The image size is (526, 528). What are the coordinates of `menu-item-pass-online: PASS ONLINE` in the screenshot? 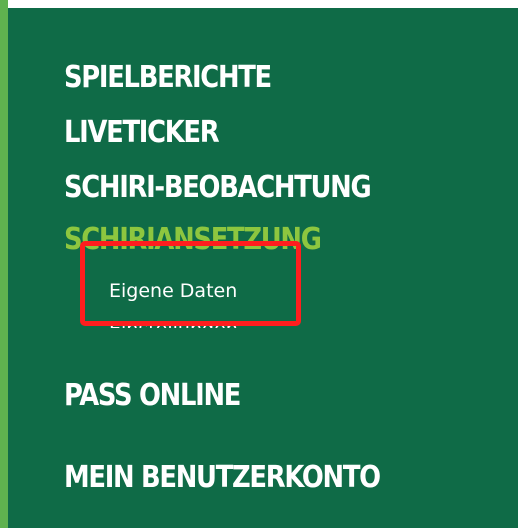 It's located at (152, 396).